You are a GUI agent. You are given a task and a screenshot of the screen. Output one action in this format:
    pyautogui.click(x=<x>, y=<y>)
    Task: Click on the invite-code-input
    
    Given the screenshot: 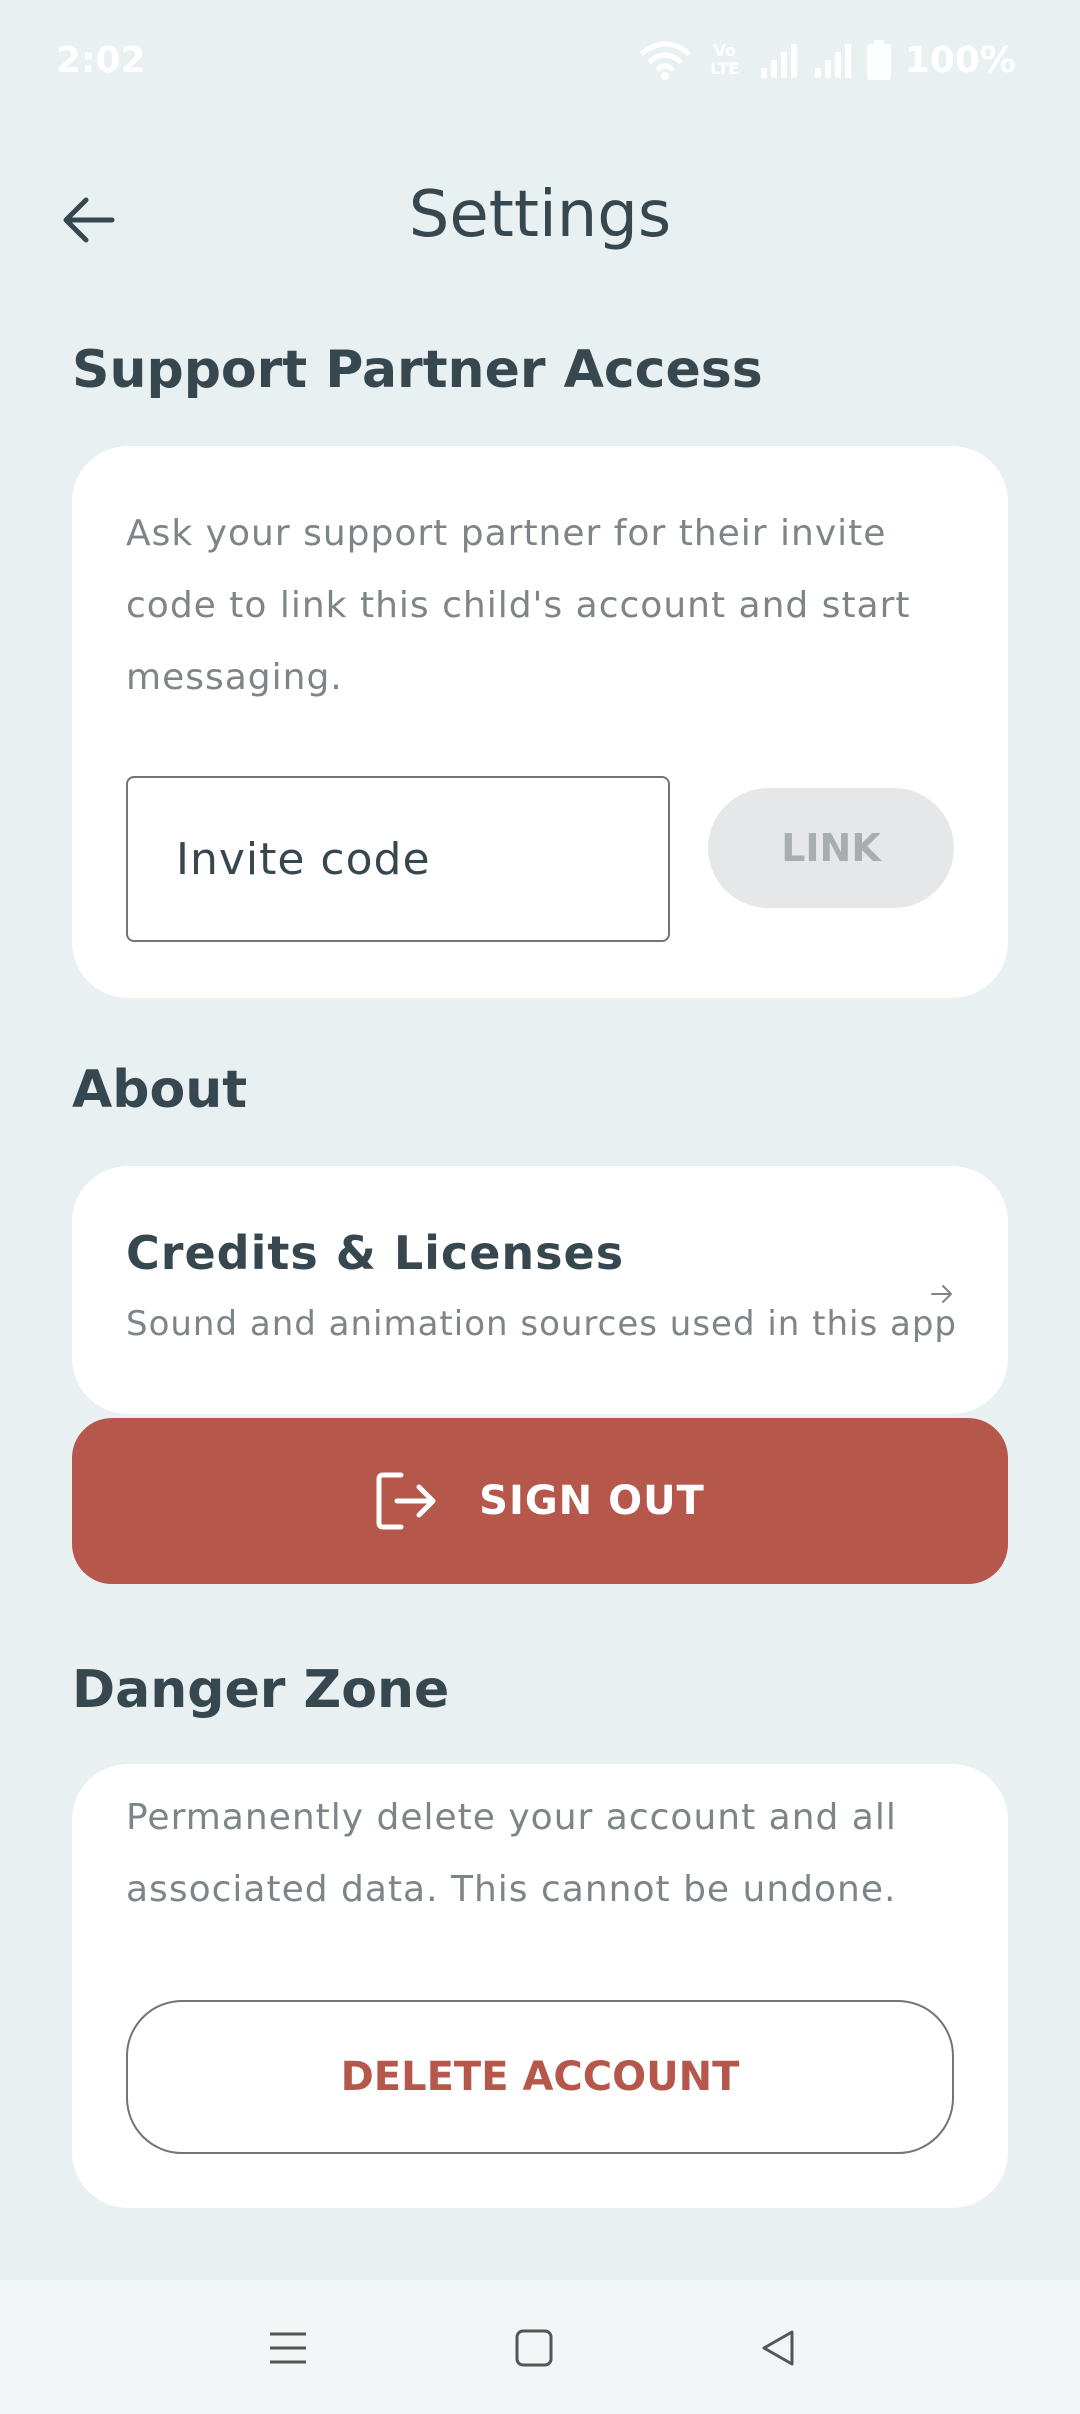 What is the action you would take?
    pyautogui.click(x=398, y=859)
    